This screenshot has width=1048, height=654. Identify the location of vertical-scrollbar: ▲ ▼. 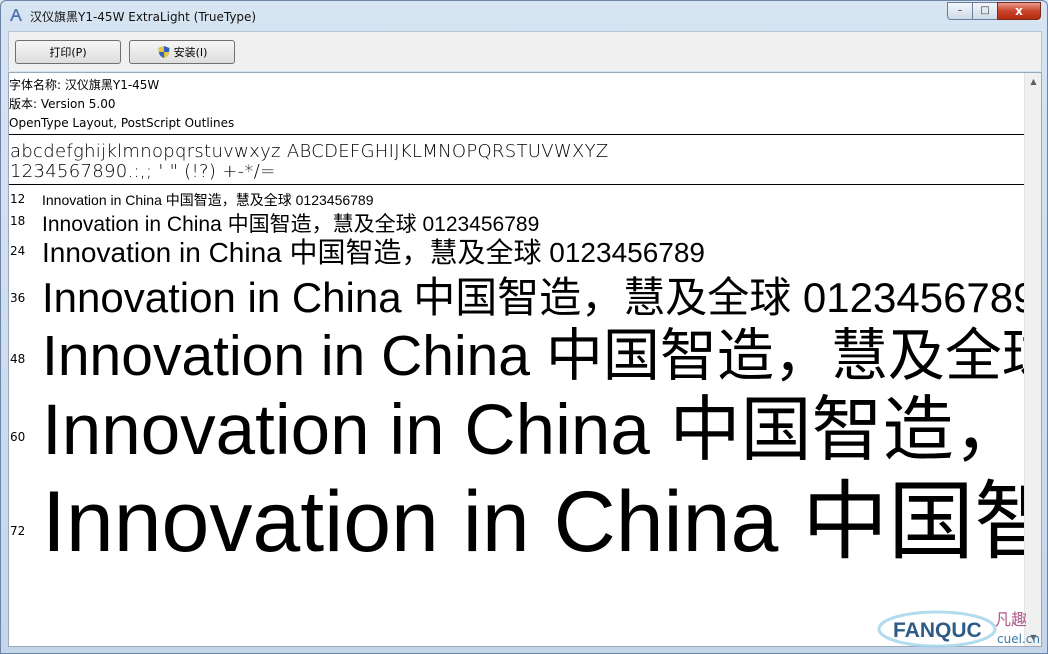
(1032, 359).